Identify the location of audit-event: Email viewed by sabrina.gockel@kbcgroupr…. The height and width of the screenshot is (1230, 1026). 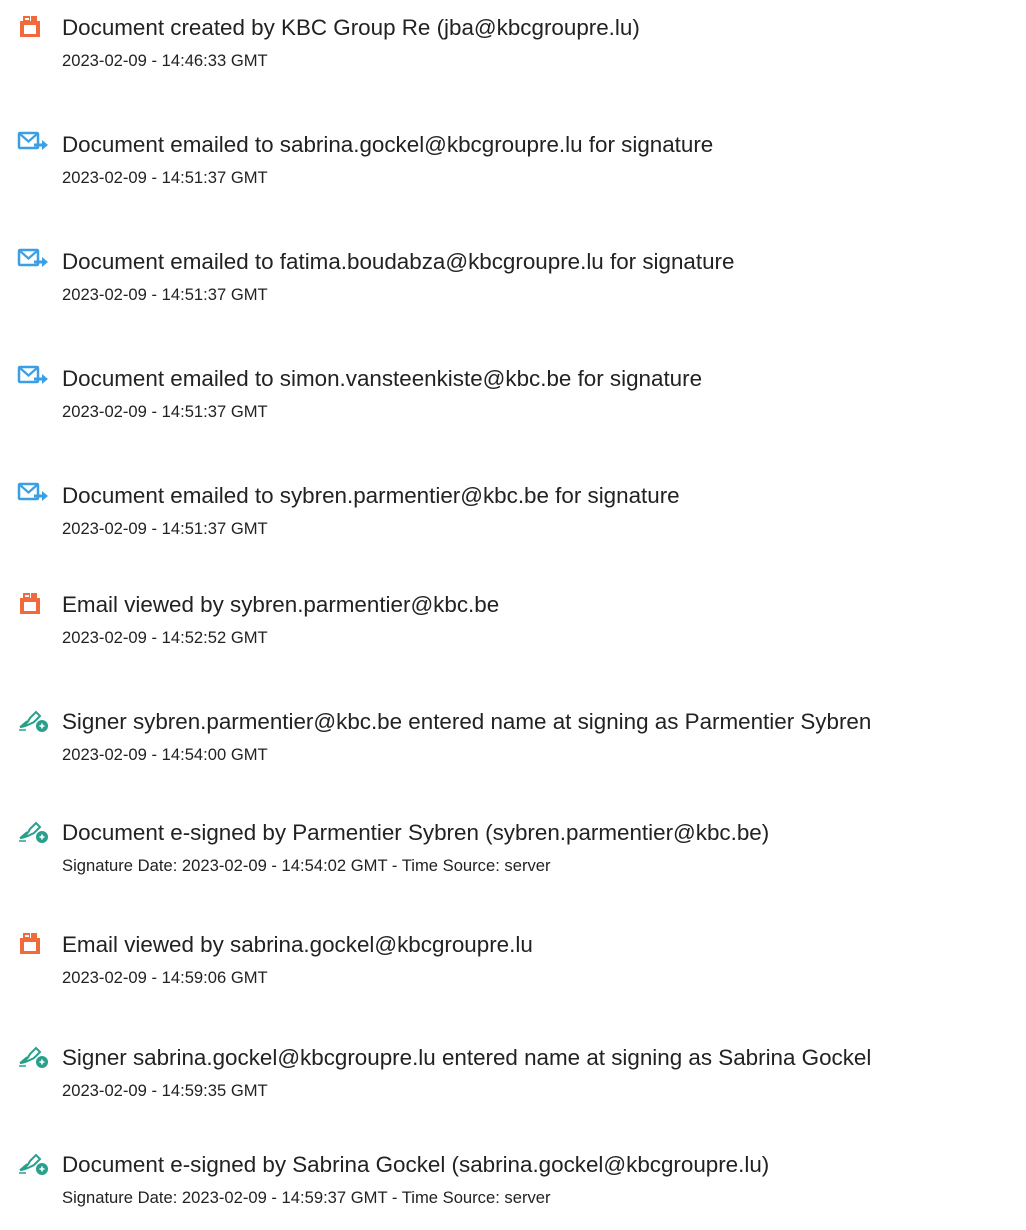
(513, 970).